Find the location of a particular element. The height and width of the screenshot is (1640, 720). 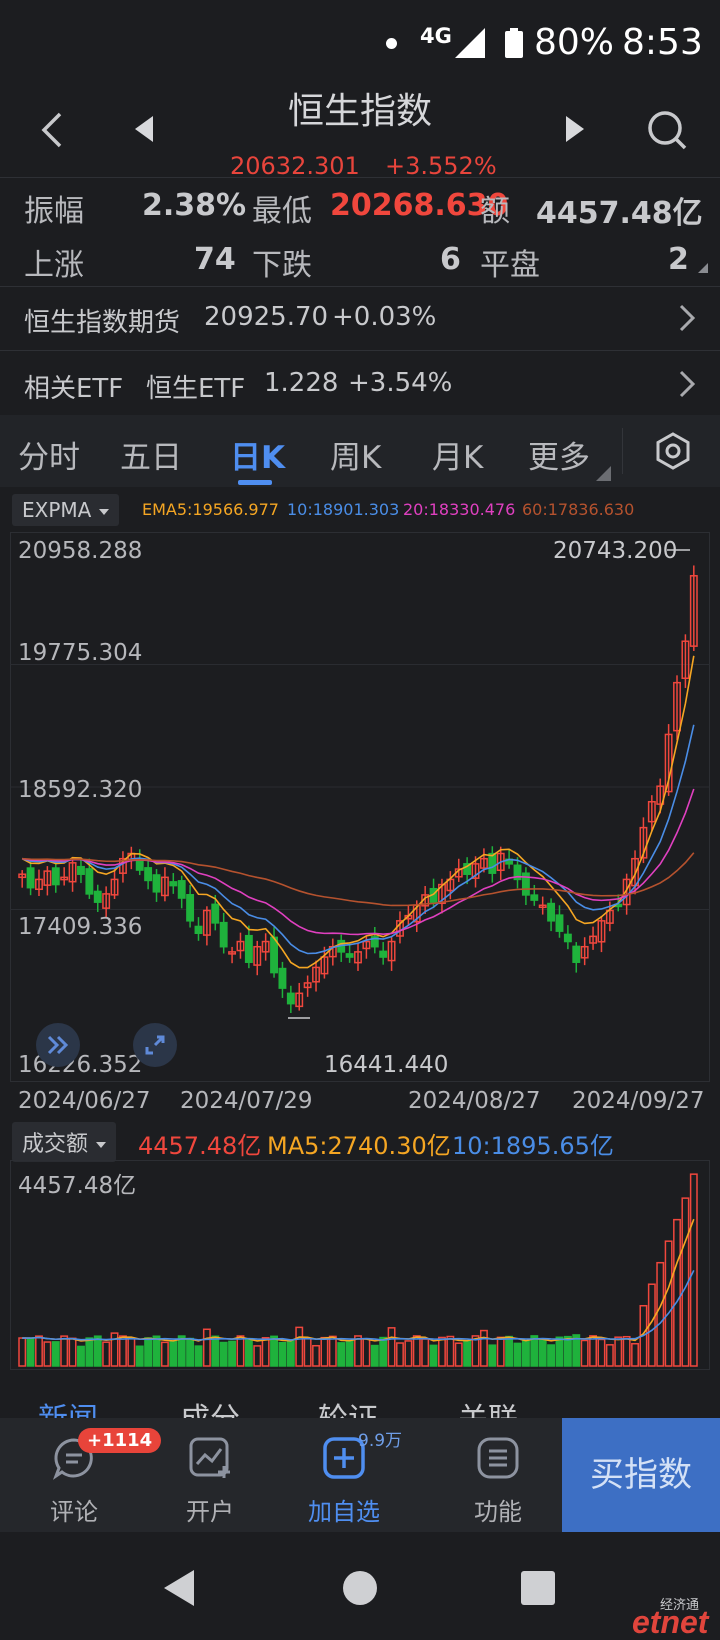

functions-button: 功能 is located at coordinates (498, 1479).